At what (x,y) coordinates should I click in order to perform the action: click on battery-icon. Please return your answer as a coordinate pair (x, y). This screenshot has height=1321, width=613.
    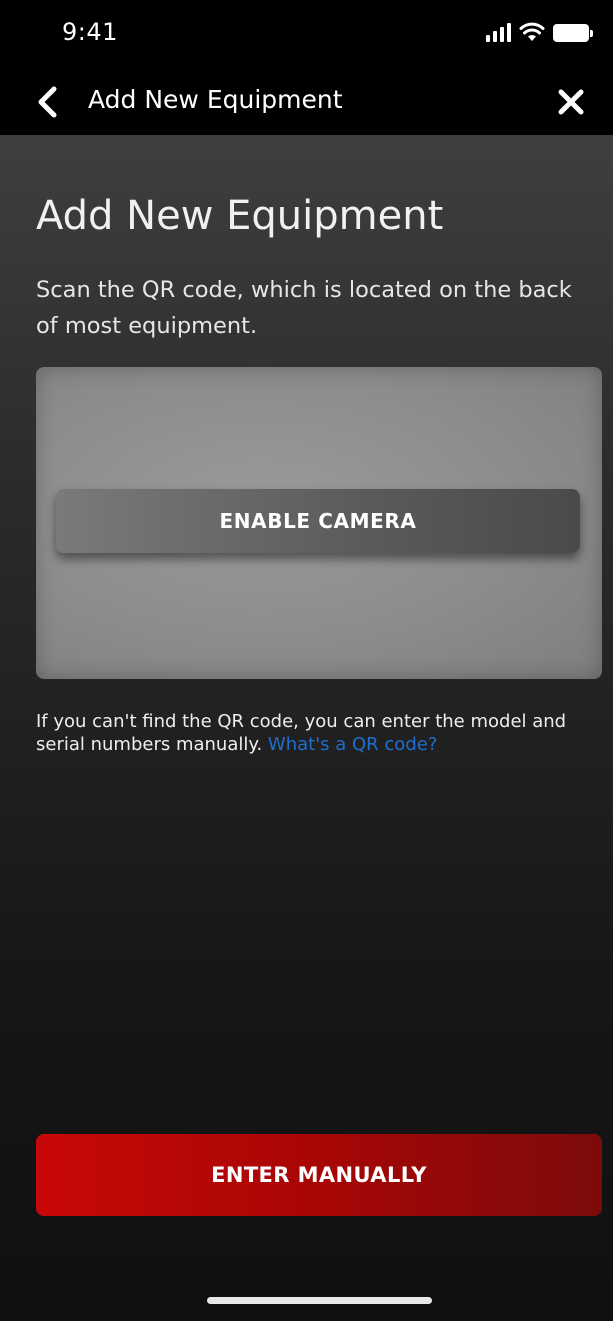
    Looking at the image, I should click on (573, 33).